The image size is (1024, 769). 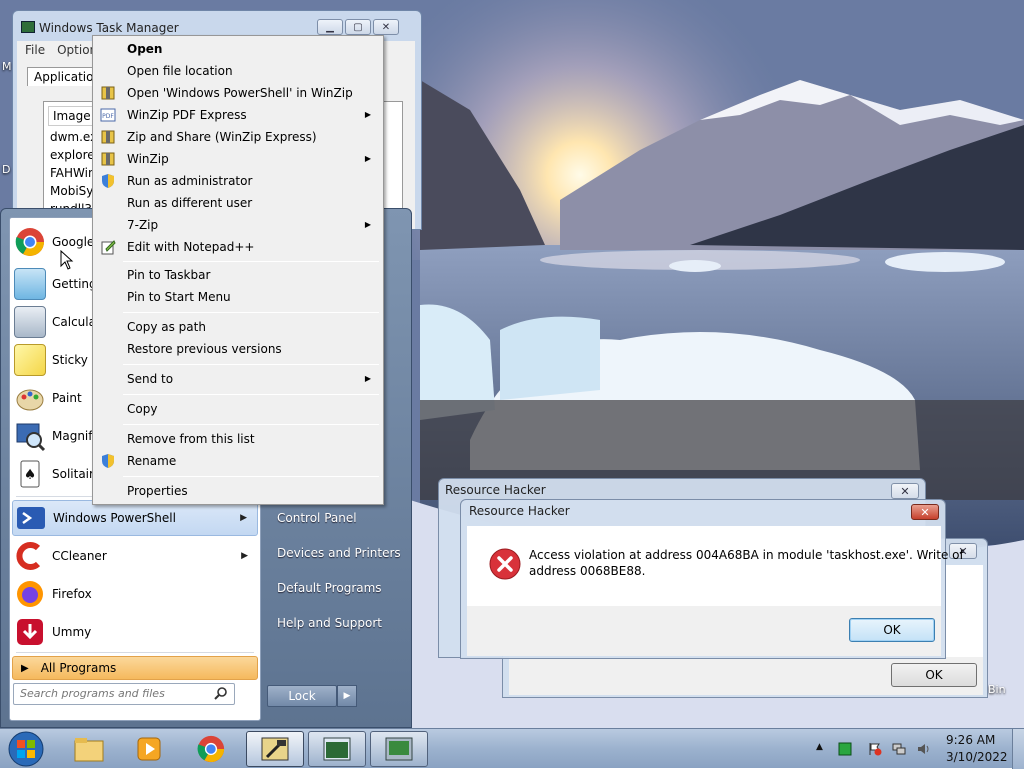 What do you see at coordinates (337, 749) in the screenshot?
I see `taskbar-task-manager-button` at bounding box center [337, 749].